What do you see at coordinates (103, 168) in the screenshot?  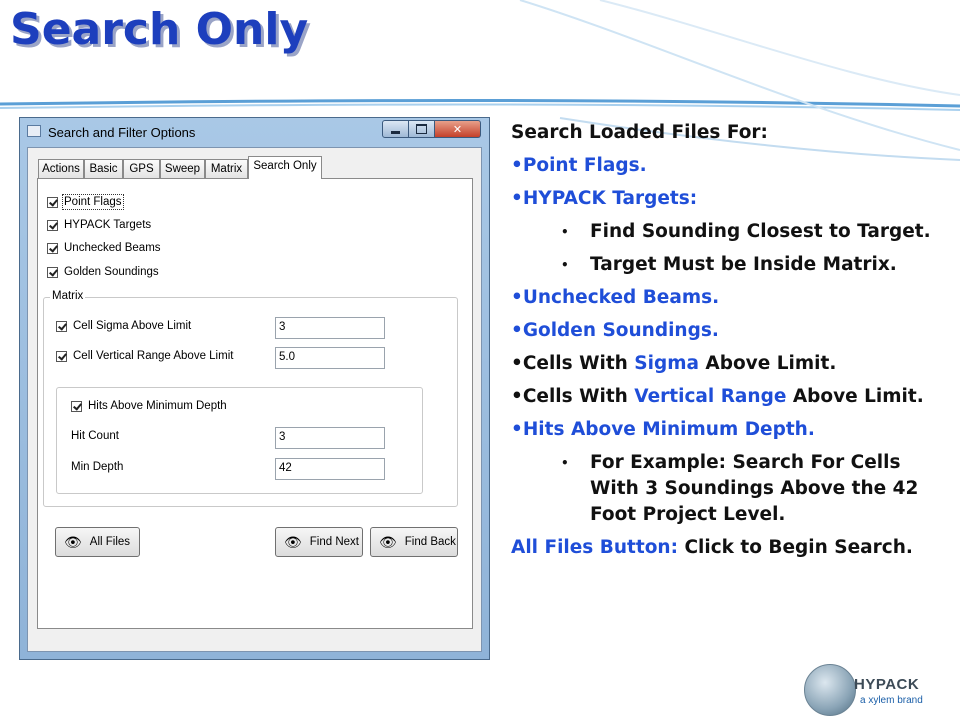 I see `tab-basic: Basic` at bounding box center [103, 168].